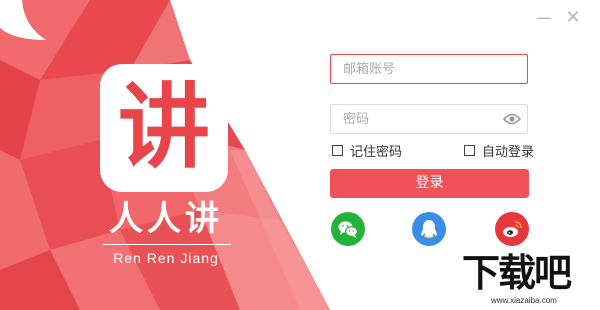  Describe the element at coordinates (23, 20) in the screenshot. I see `logo-bubble-tail` at that location.